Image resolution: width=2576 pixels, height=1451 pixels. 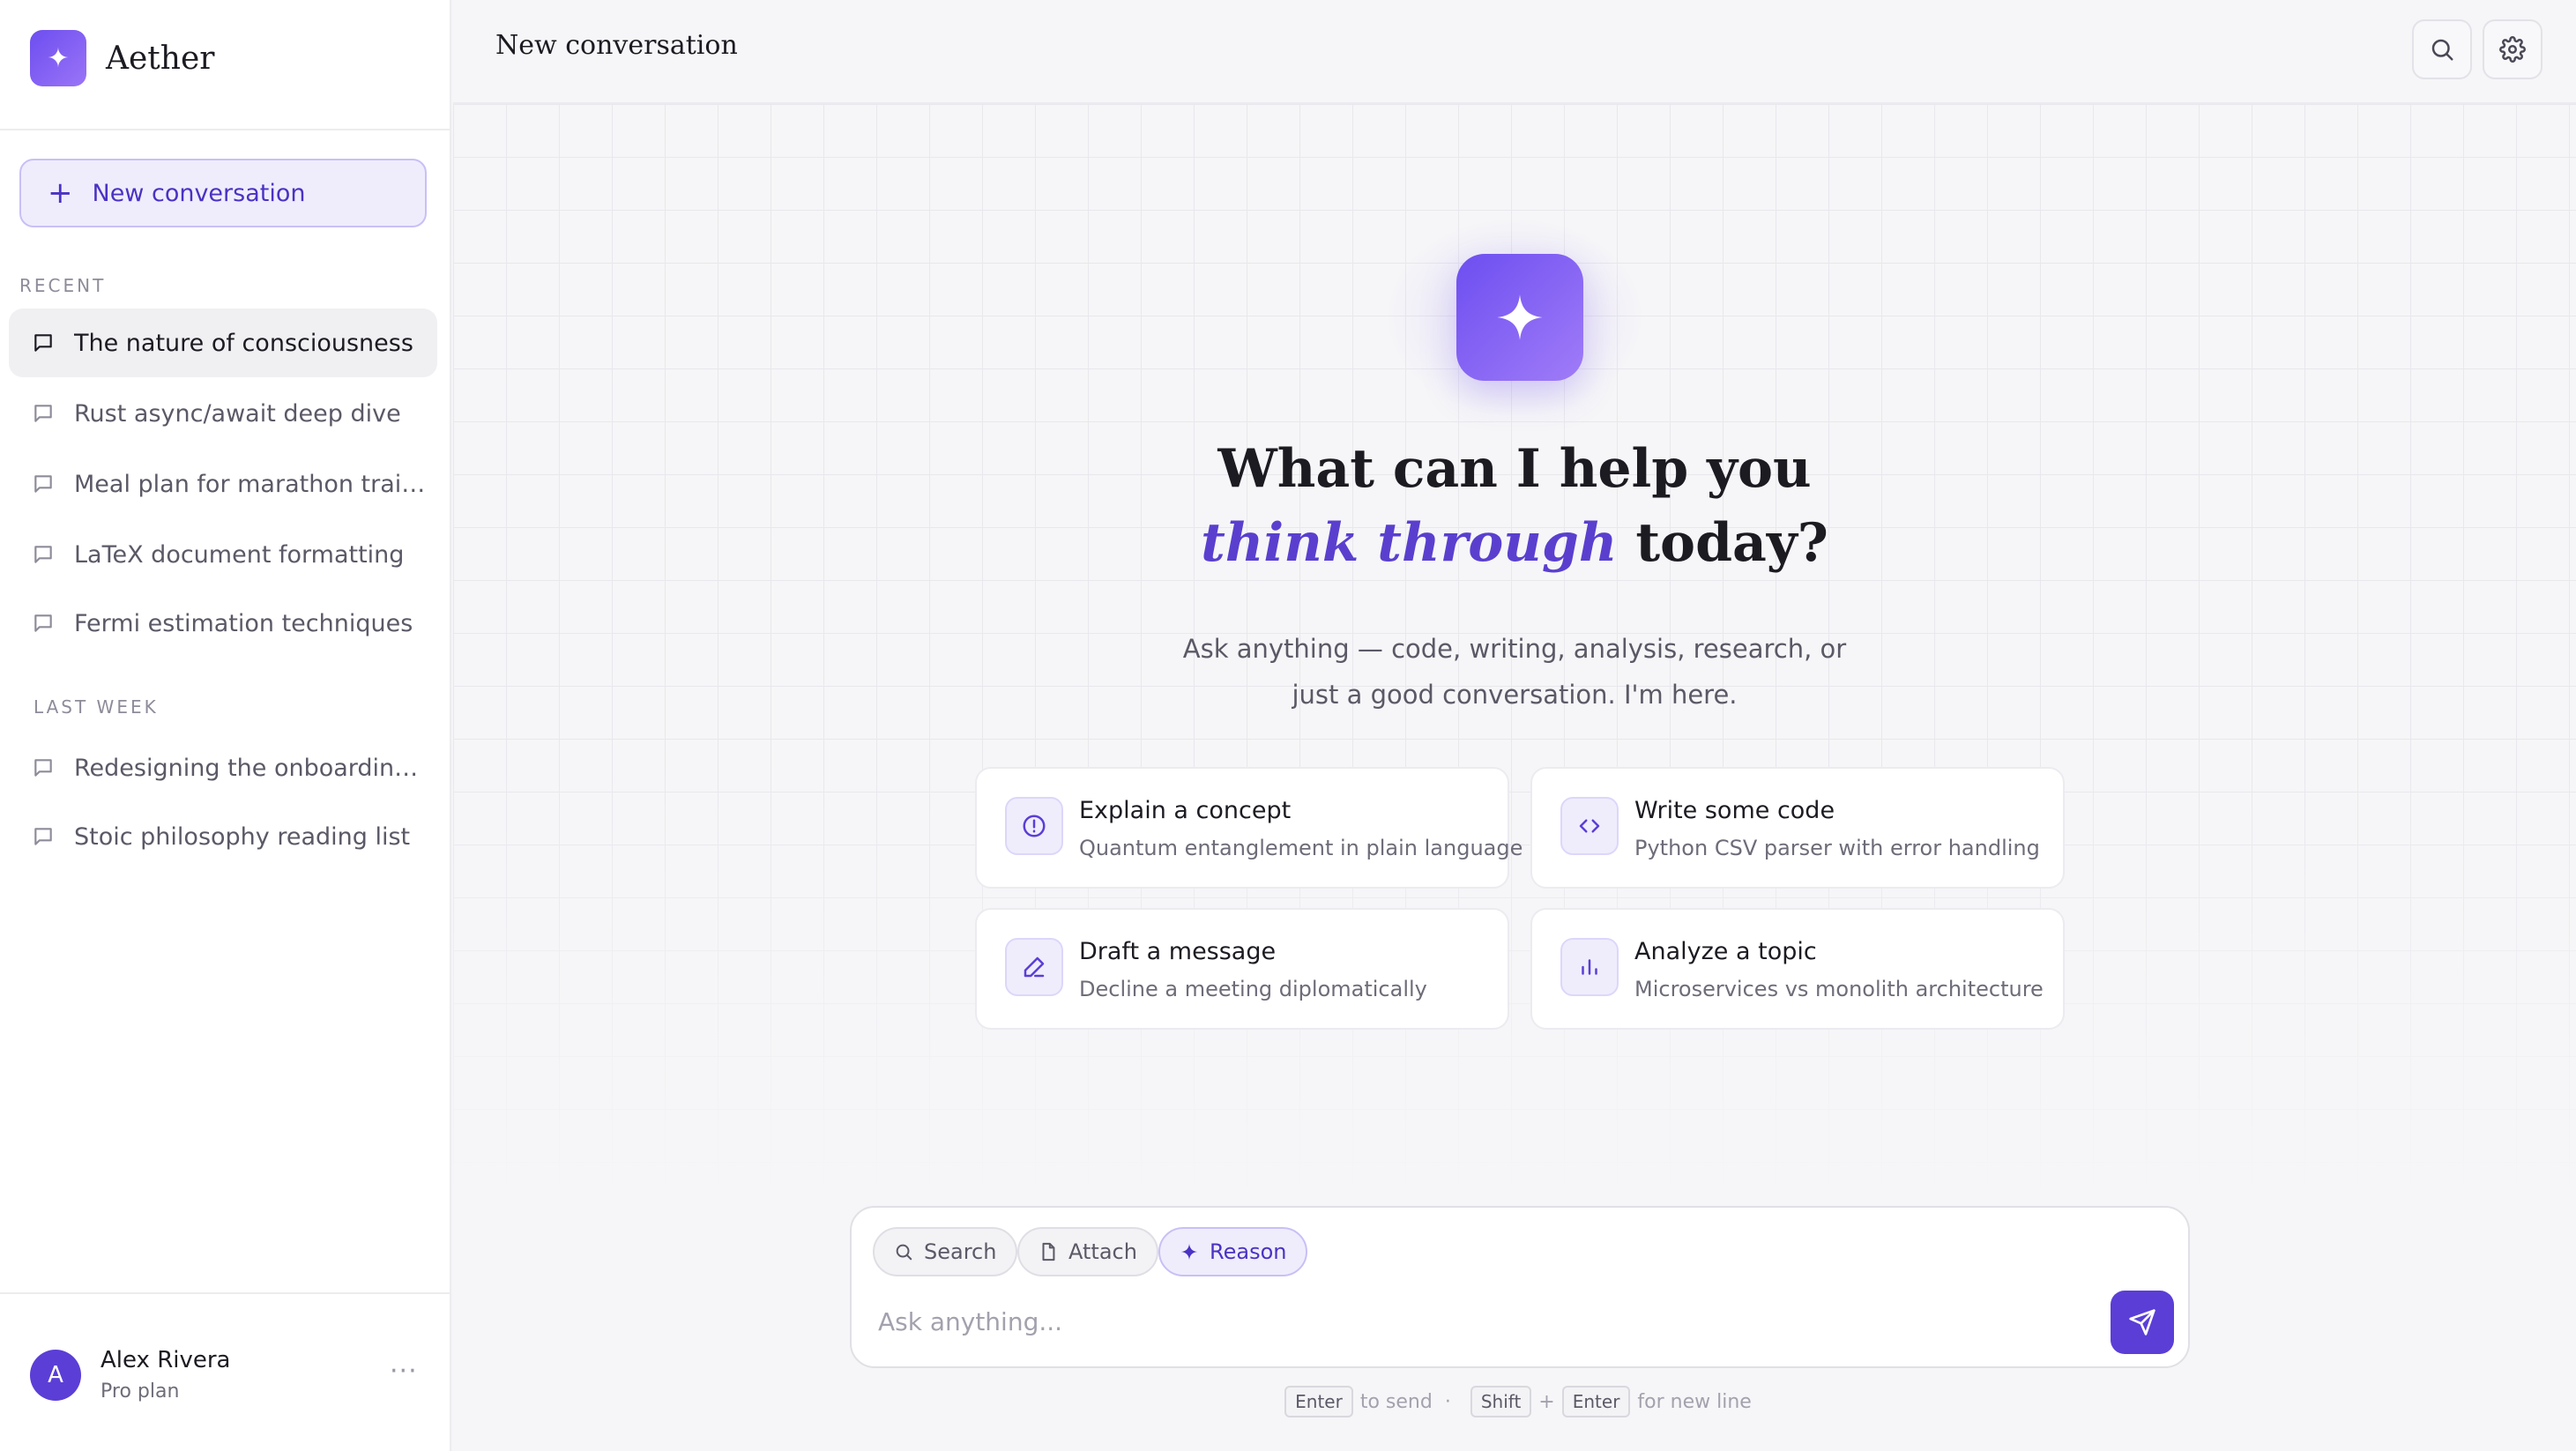 What do you see at coordinates (1590, 967) in the screenshot?
I see `bar-chart-icon` at bounding box center [1590, 967].